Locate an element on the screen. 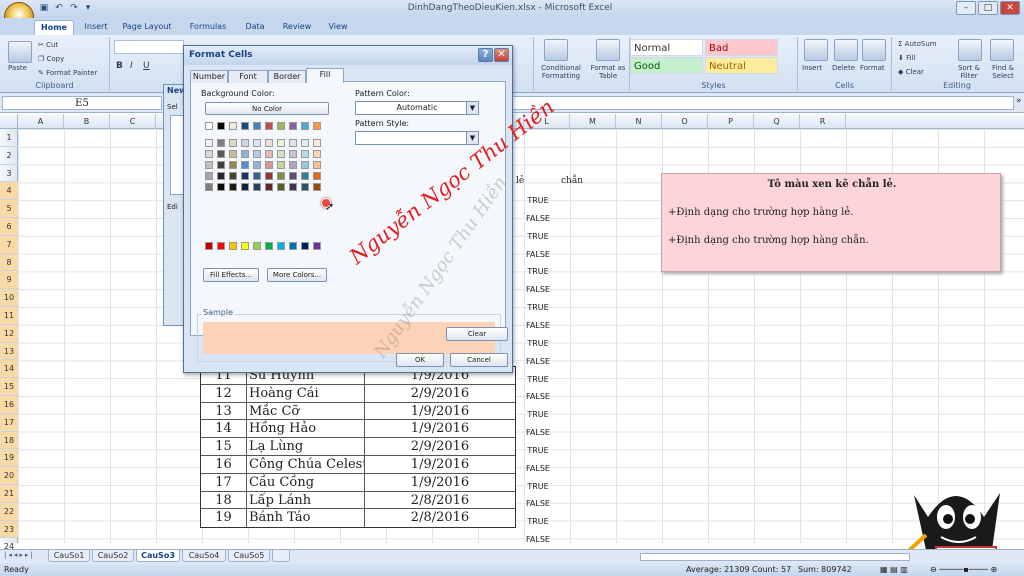 Image resolution: width=1024 pixels, height=576 pixels. minimize-button: – is located at coordinates (966, 8).